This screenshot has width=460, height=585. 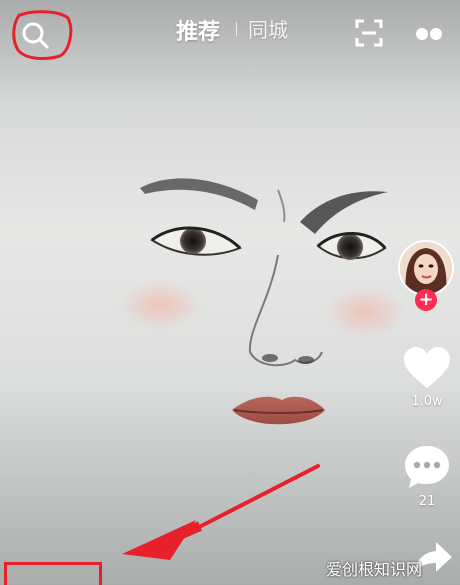 What do you see at coordinates (285, 310) in the screenshot?
I see `nose` at bounding box center [285, 310].